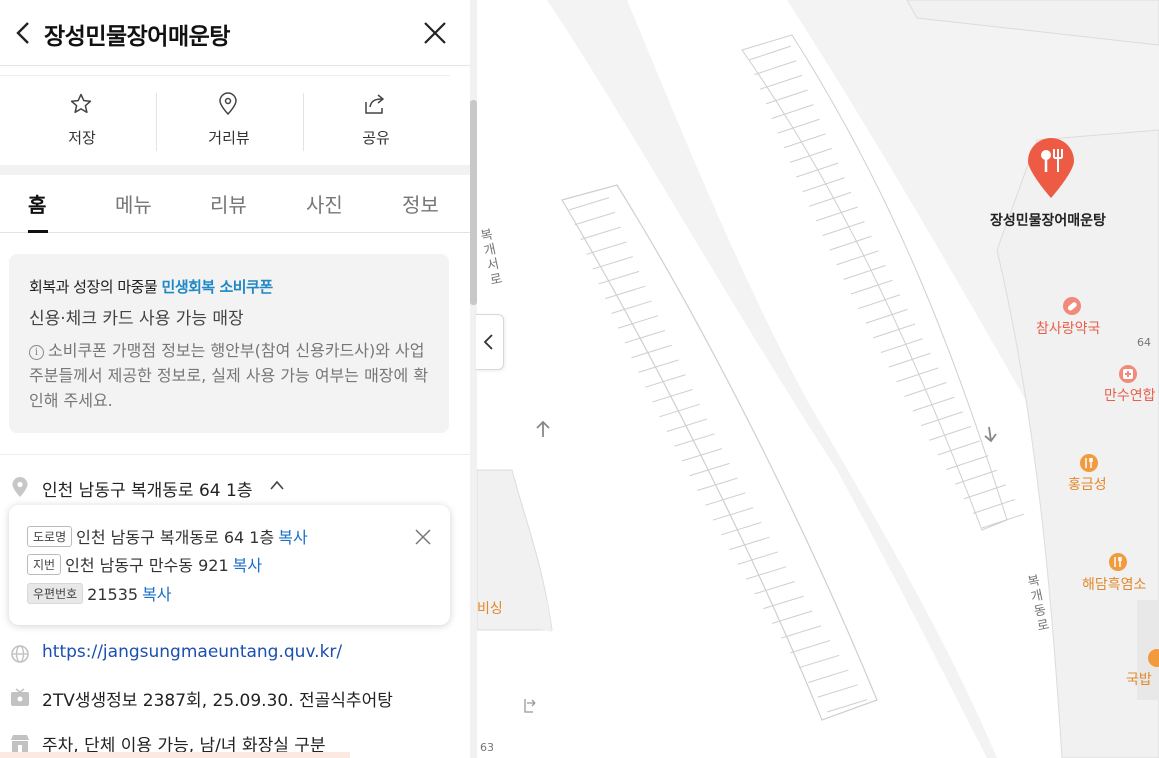 The height and width of the screenshot is (758, 1159). I want to click on panel-header: 장성민물장어매운탕, so click(235, 33).